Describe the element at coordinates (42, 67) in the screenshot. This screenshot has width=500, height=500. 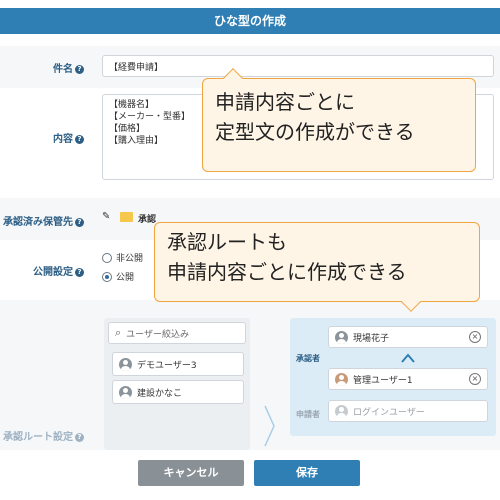
I see `subject-label: 件名?` at that location.